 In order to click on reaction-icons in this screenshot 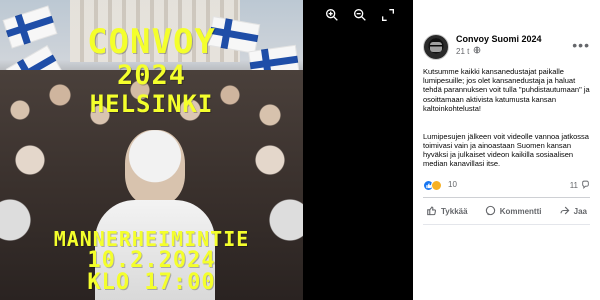, I will do `click(432, 185)`.